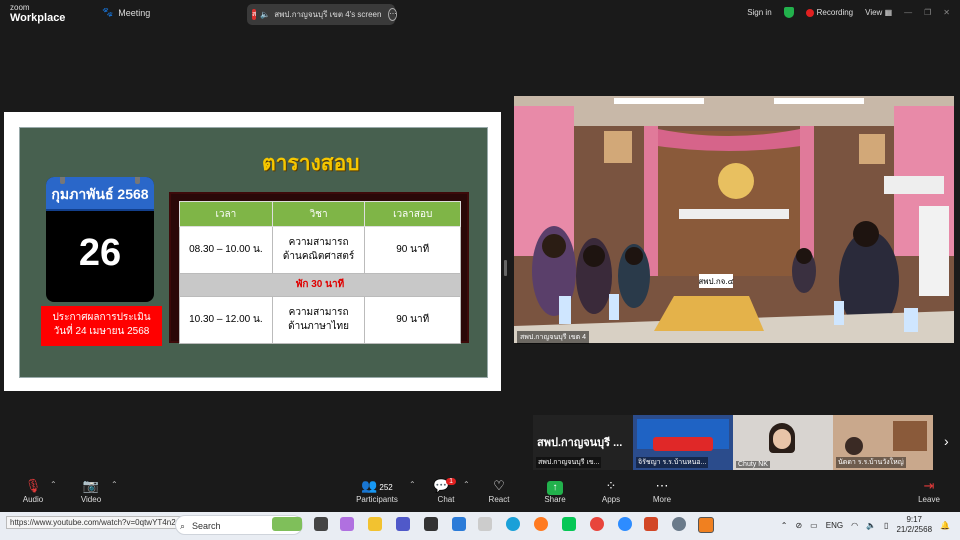 Image resolution: width=960 pixels, height=540 pixels. I want to click on video-label: Video, so click(91, 499).